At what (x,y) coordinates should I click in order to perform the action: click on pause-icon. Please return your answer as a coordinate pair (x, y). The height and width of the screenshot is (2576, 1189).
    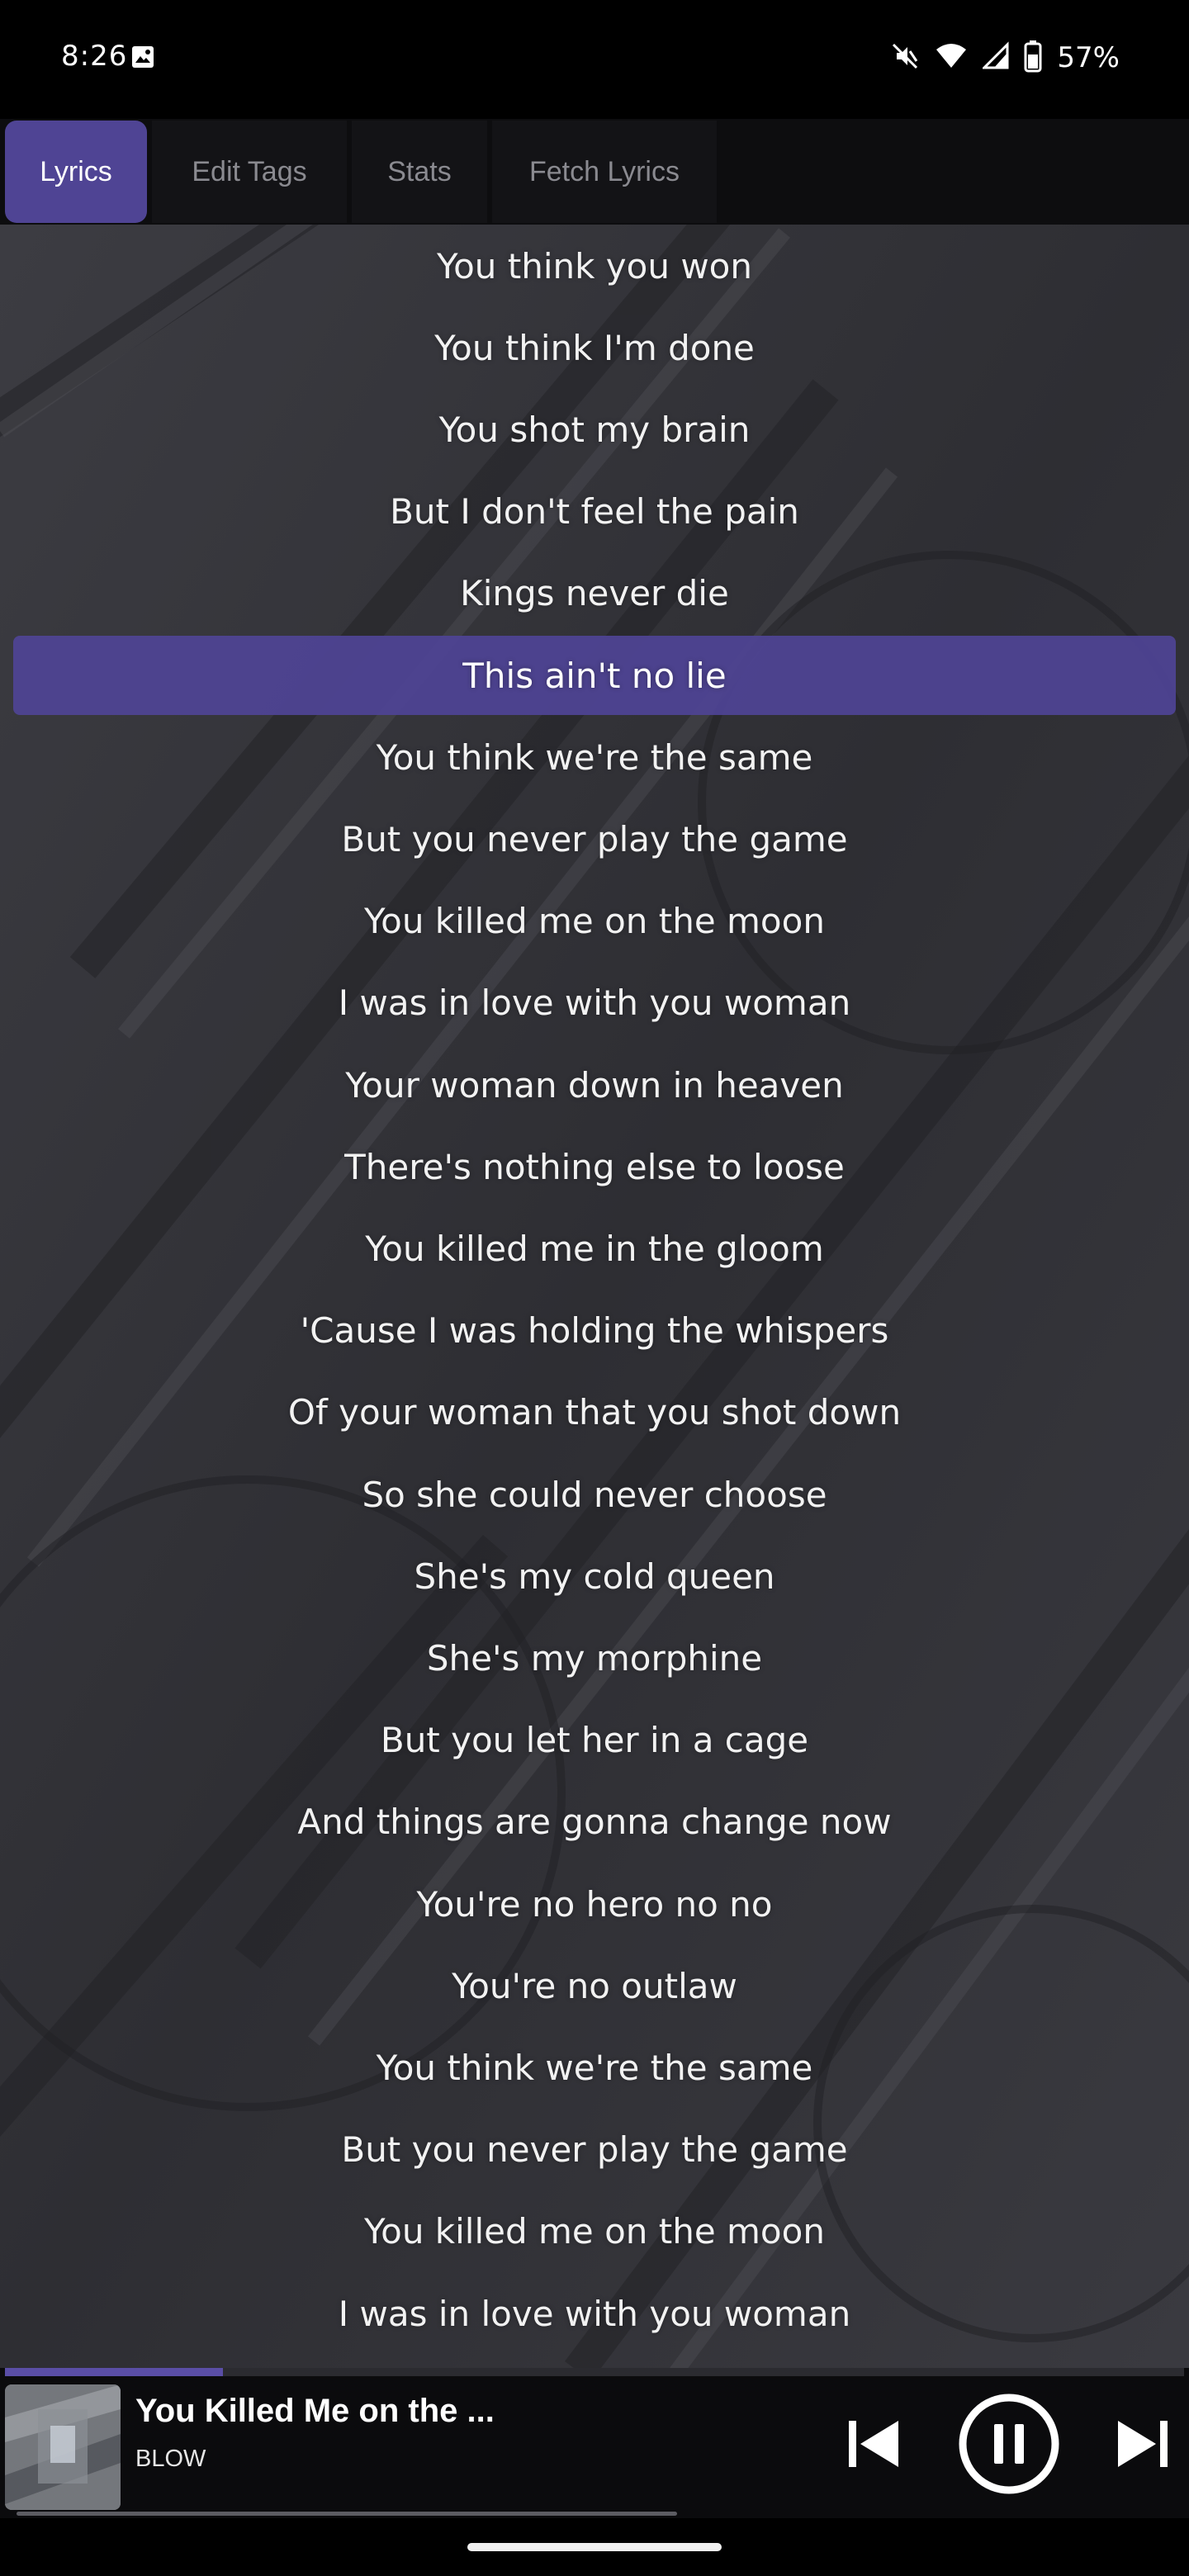
    Looking at the image, I should click on (1009, 2445).